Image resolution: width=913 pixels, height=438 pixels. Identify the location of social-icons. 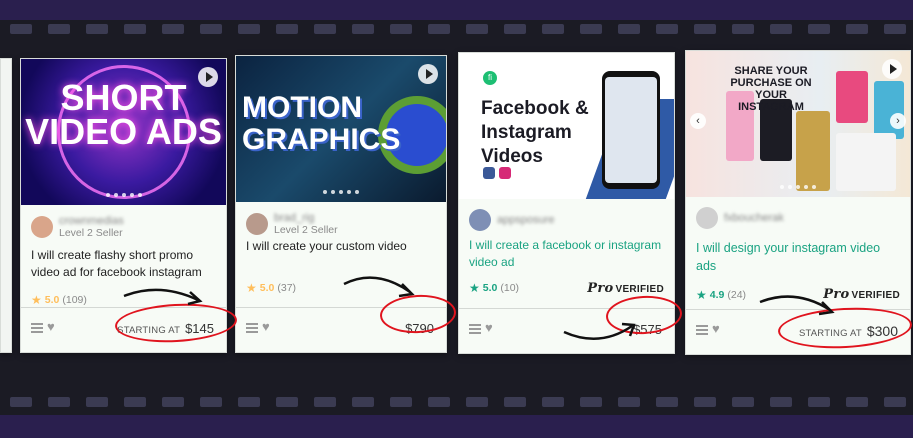
(497, 173).